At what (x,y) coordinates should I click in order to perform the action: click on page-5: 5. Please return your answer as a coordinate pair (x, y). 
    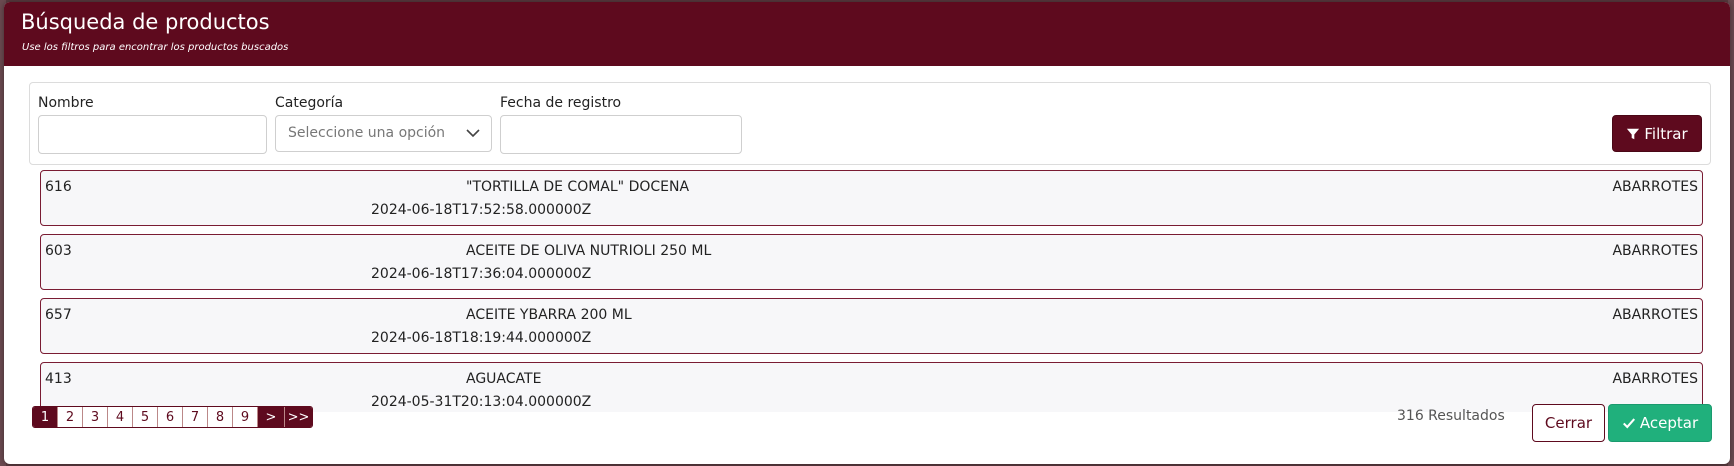
    Looking at the image, I should click on (145, 417).